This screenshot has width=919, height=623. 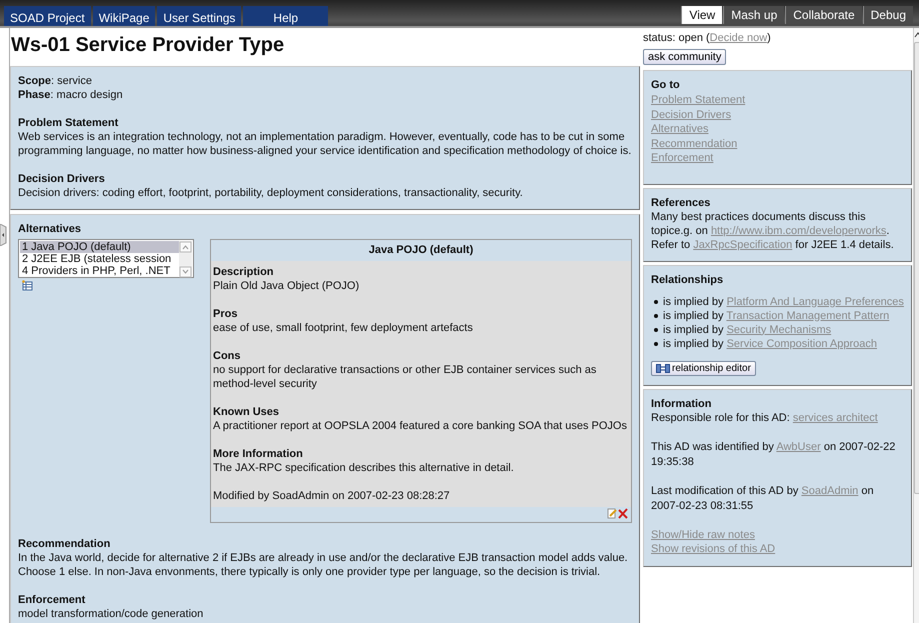 What do you see at coordinates (887, 15) in the screenshot?
I see `view-tab: Debug` at bounding box center [887, 15].